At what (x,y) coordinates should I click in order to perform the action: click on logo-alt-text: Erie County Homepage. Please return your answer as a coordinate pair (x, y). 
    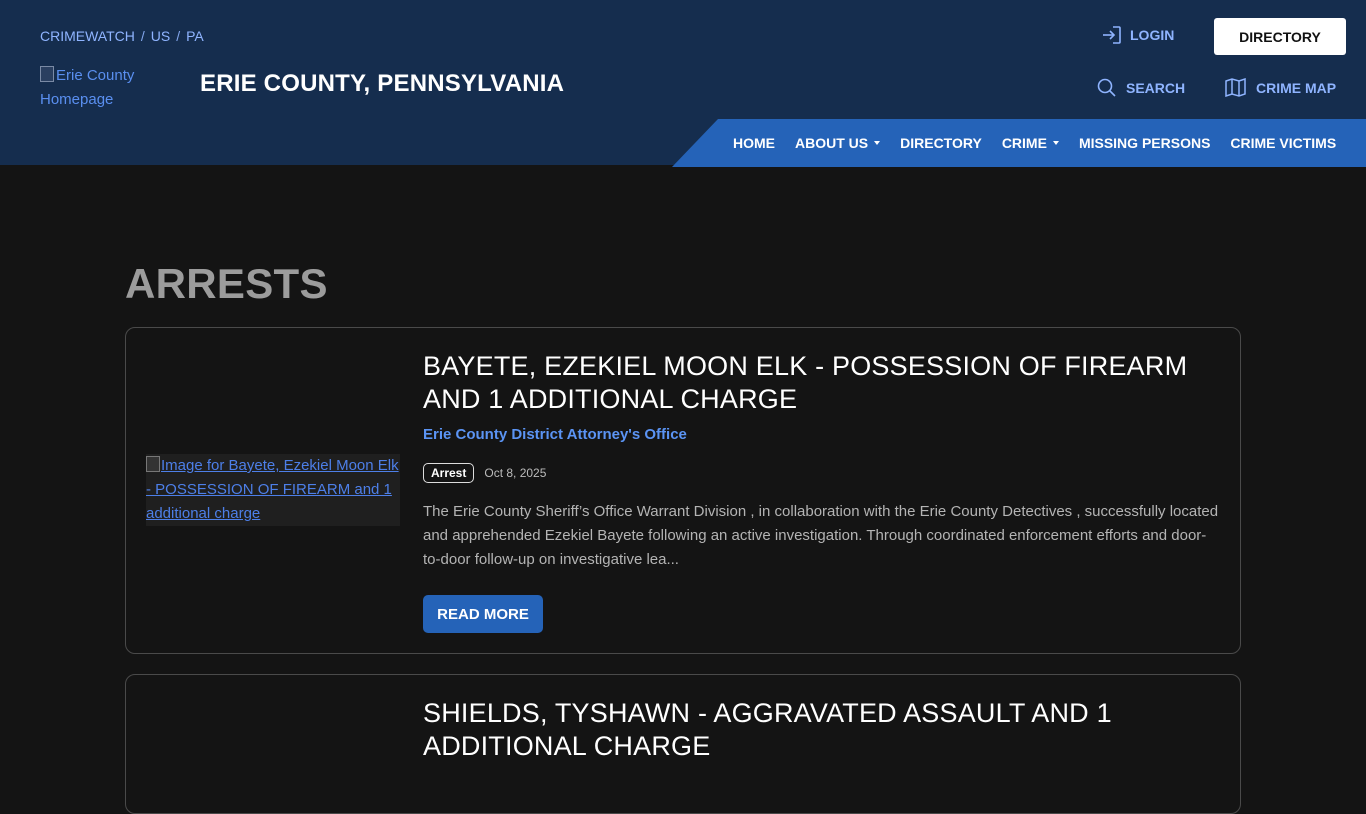
    Looking at the image, I should click on (87, 87).